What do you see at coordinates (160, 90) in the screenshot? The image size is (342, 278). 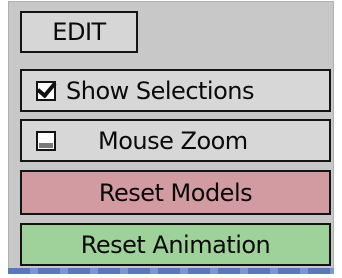 I see `show-selections-label: Show Selections` at bounding box center [160, 90].